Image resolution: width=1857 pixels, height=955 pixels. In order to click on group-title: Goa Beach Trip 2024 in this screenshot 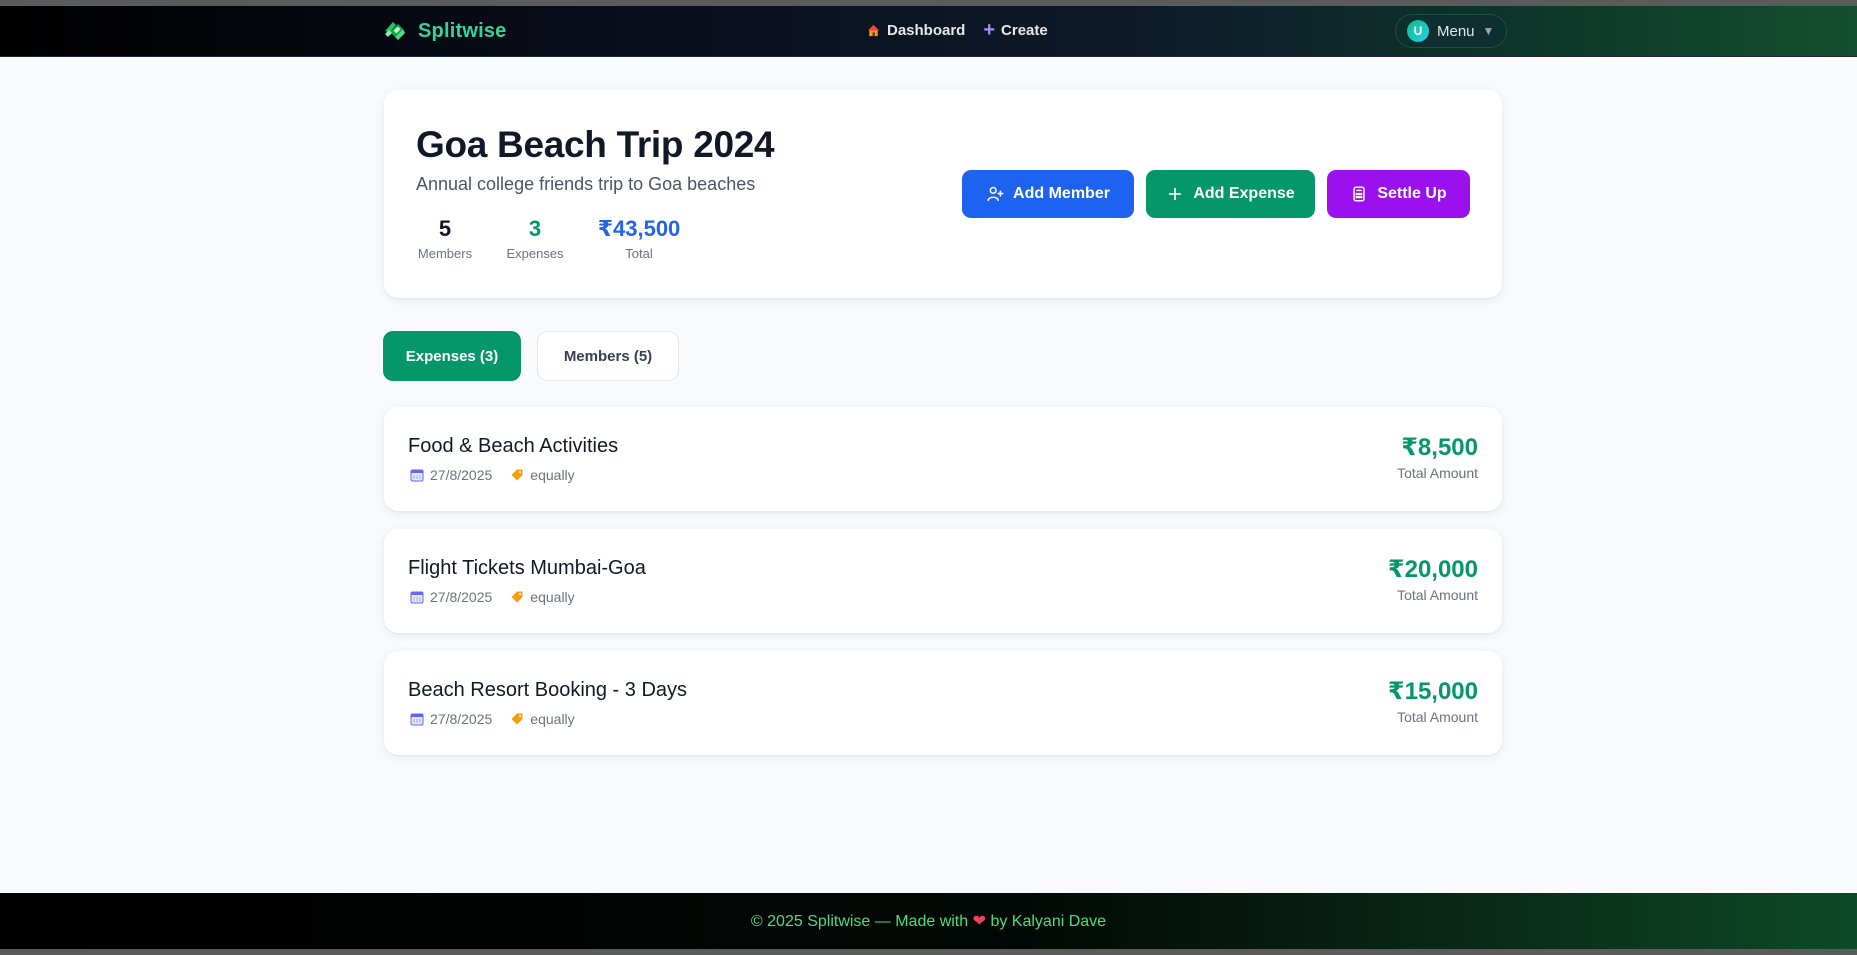, I will do `click(595, 144)`.